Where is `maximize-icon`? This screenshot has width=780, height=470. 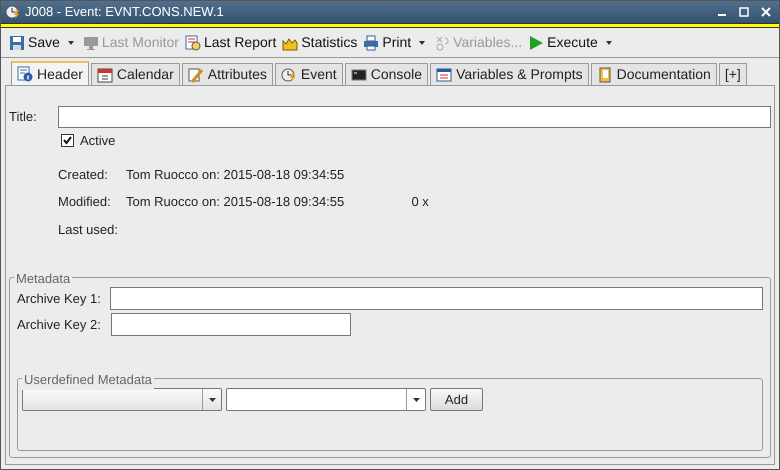
maximize-icon is located at coordinates (744, 12).